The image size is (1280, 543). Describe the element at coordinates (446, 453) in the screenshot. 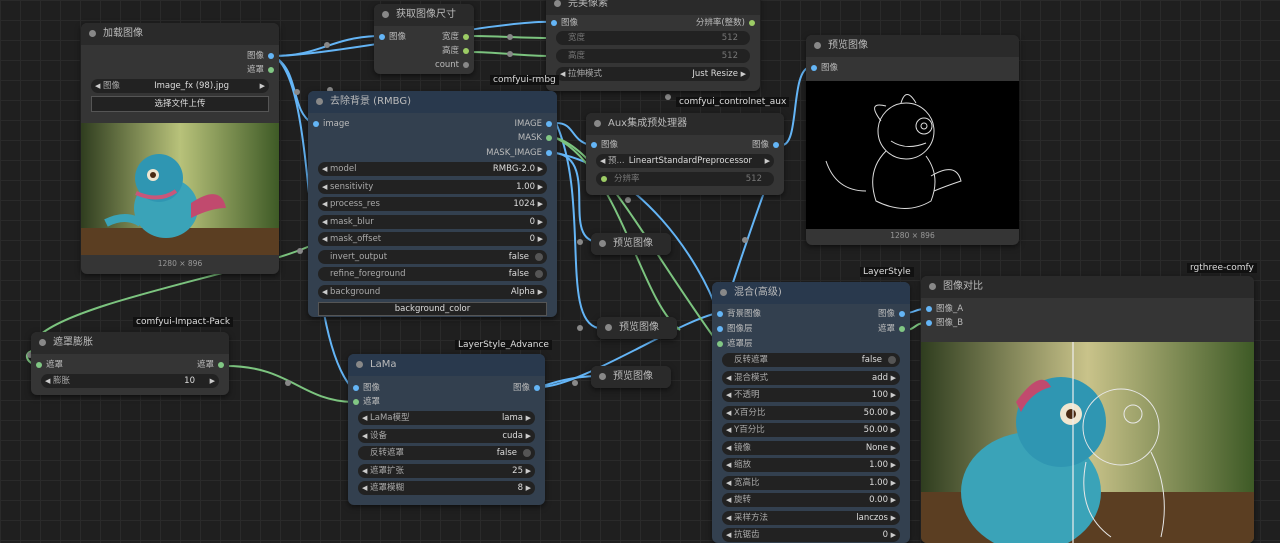

I see `widget-2: 反转遮罩 false` at that location.